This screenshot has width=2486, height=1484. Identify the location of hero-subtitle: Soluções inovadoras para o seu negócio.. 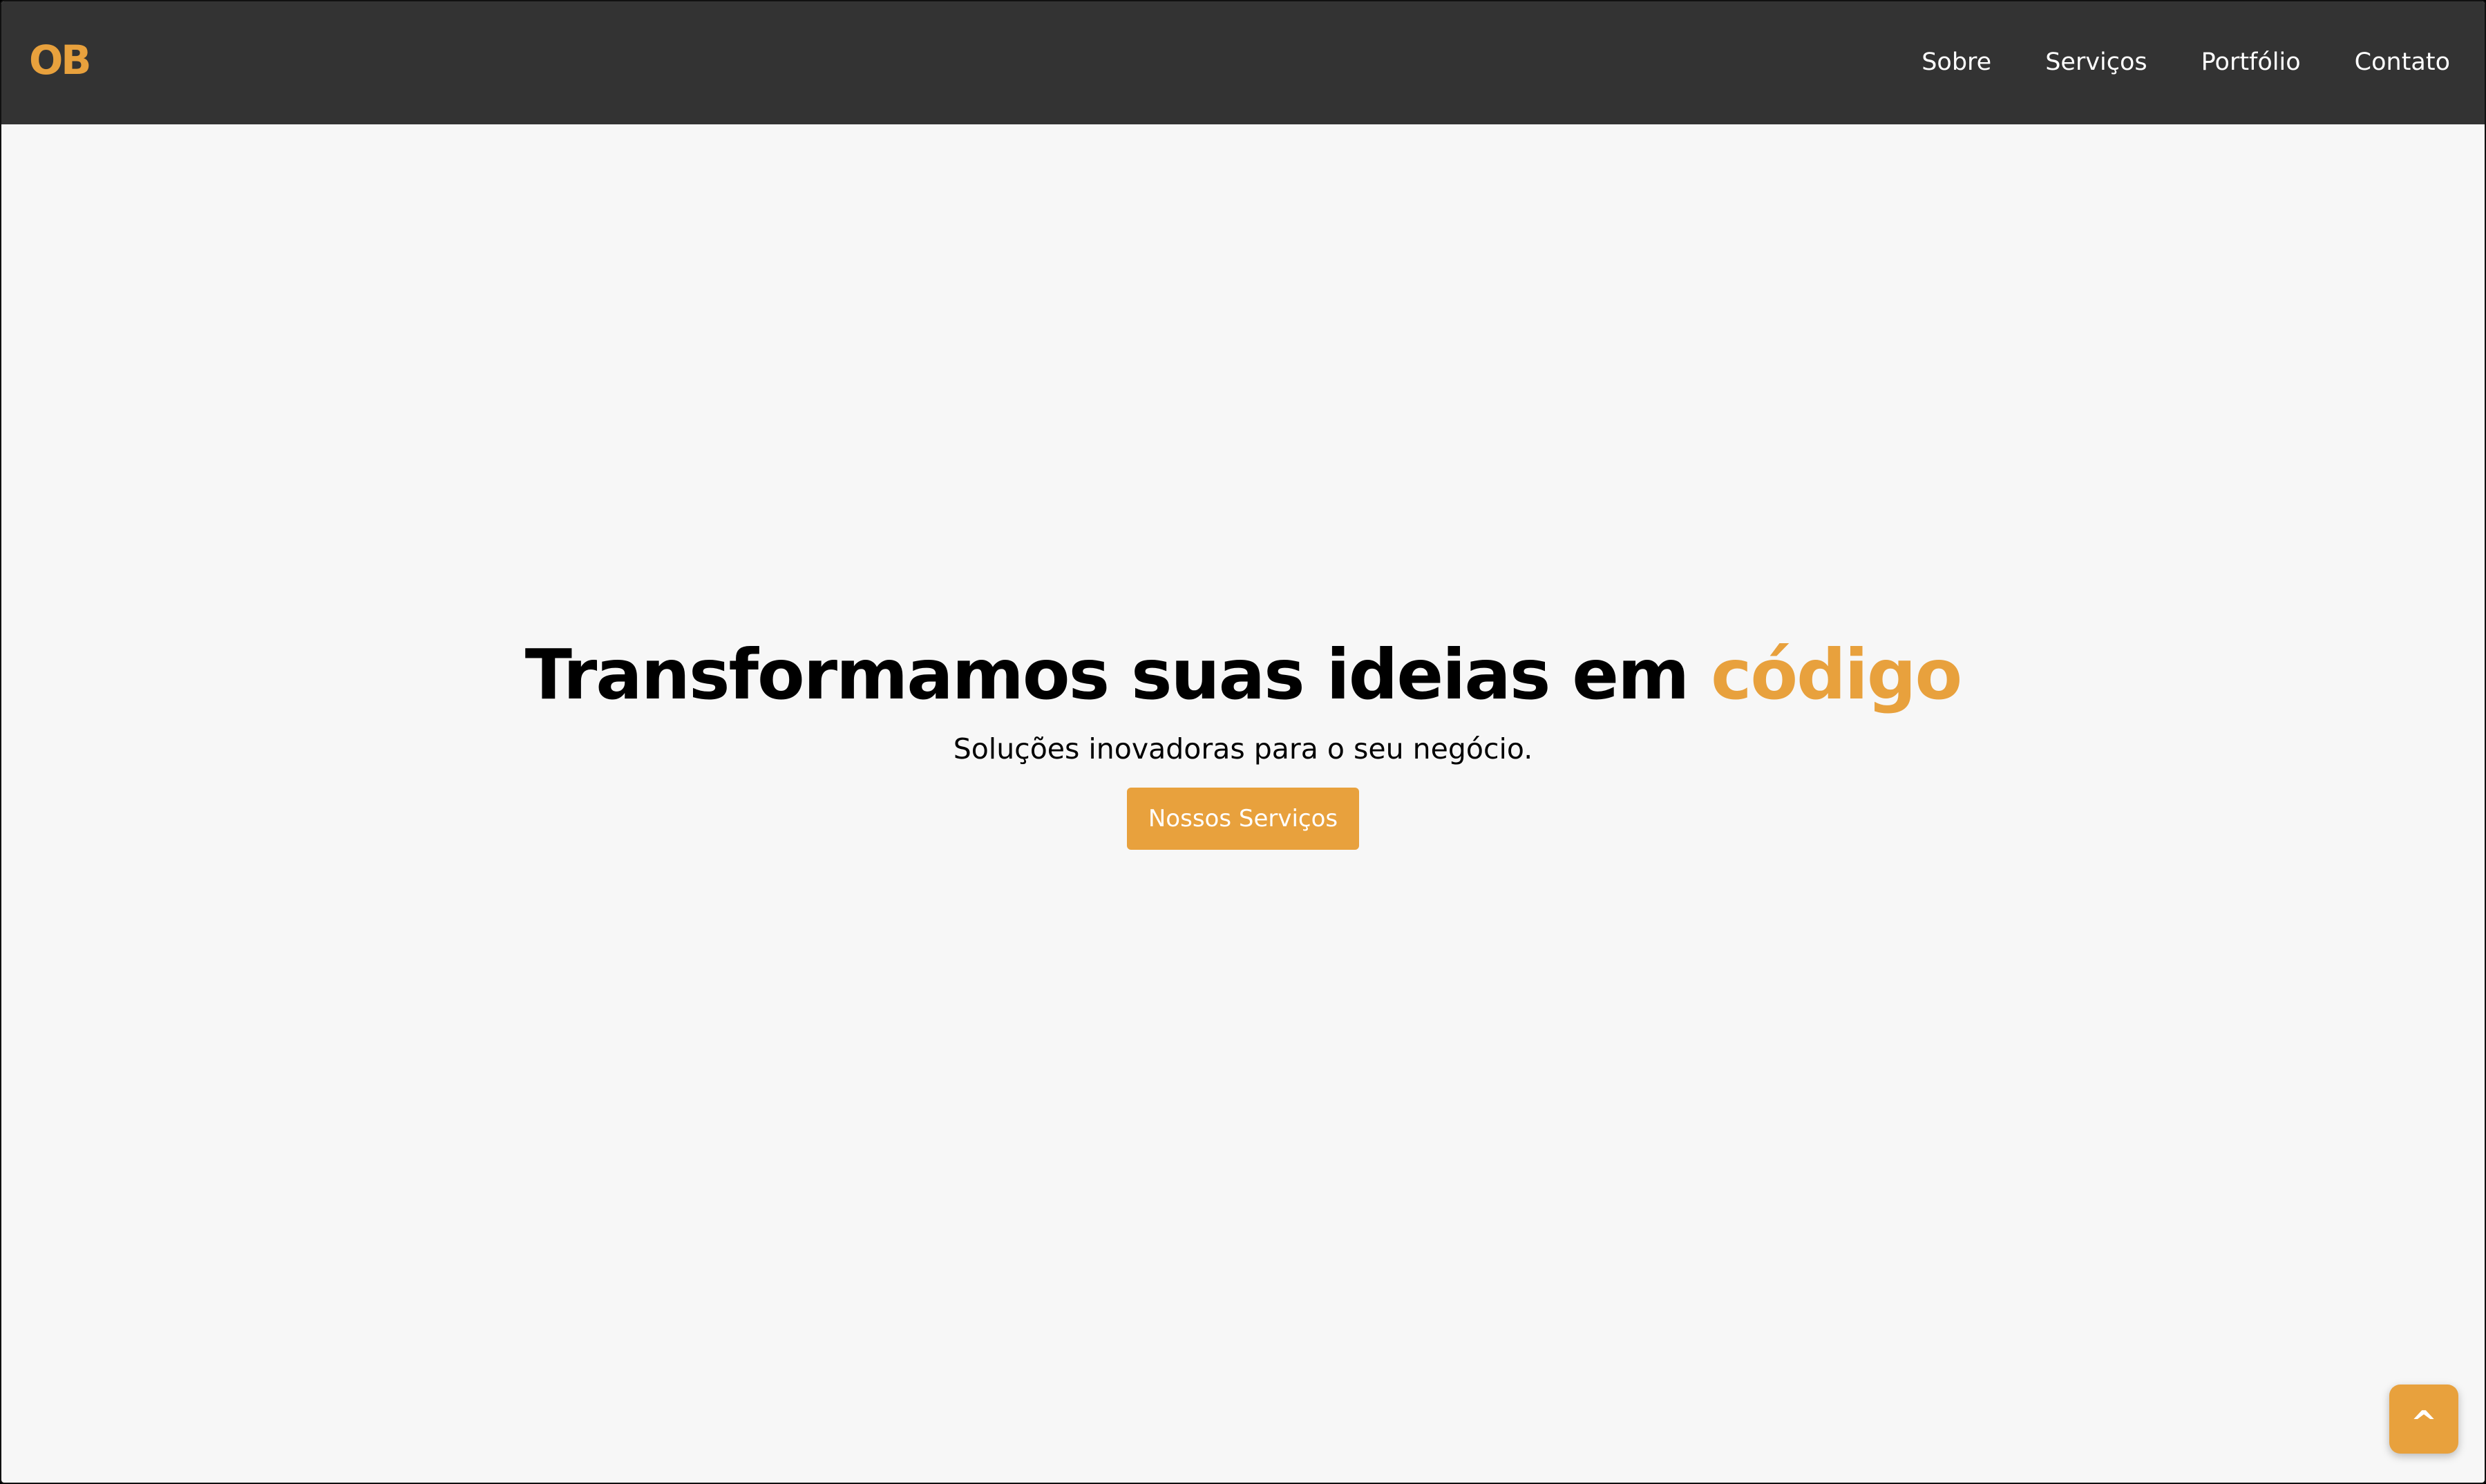
(1243, 748).